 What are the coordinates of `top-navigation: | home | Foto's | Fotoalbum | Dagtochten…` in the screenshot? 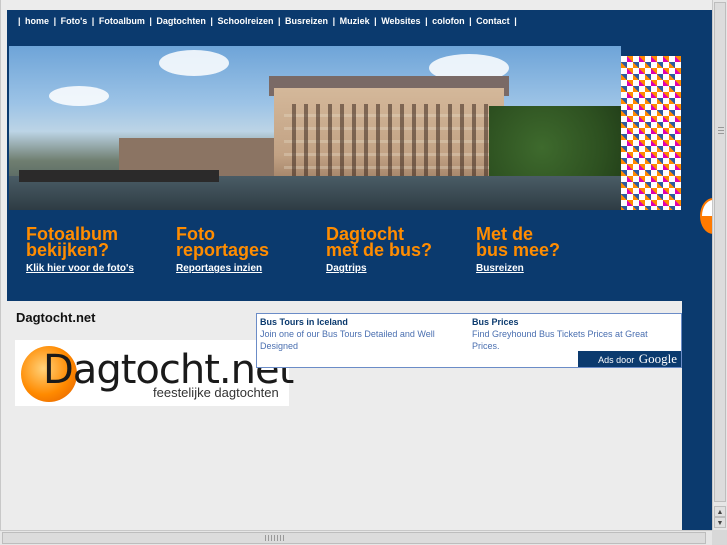 It's located at (267, 23).